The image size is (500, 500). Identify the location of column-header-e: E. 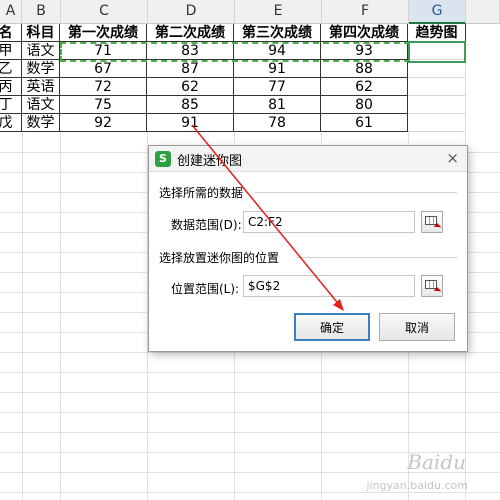
(278, 12).